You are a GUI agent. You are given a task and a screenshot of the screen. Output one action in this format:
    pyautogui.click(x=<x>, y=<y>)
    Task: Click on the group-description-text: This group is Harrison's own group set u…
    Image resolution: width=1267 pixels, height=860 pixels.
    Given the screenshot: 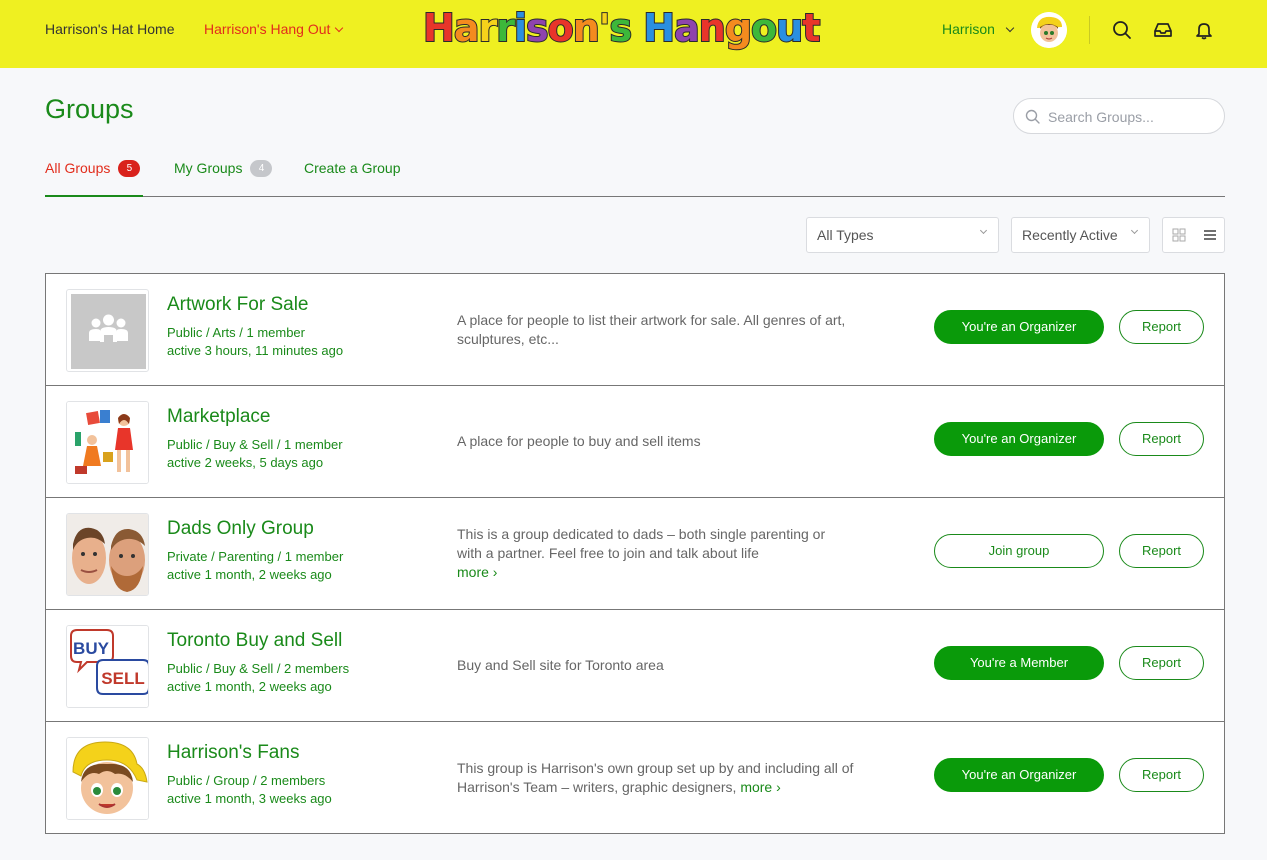 What is the action you would take?
    pyautogui.click(x=655, y=777)
    